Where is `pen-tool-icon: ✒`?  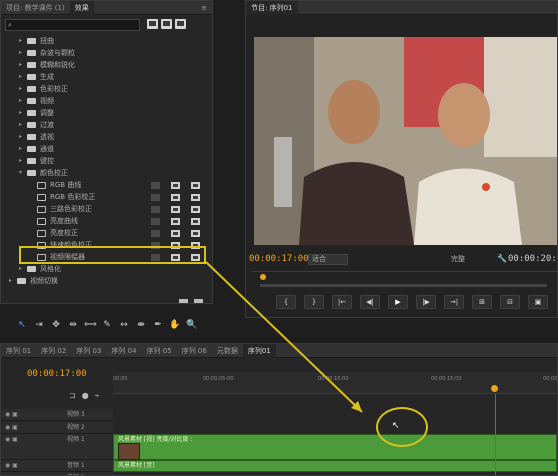 pen-tool-icon: ✒ is located at coordinates (158, 325).